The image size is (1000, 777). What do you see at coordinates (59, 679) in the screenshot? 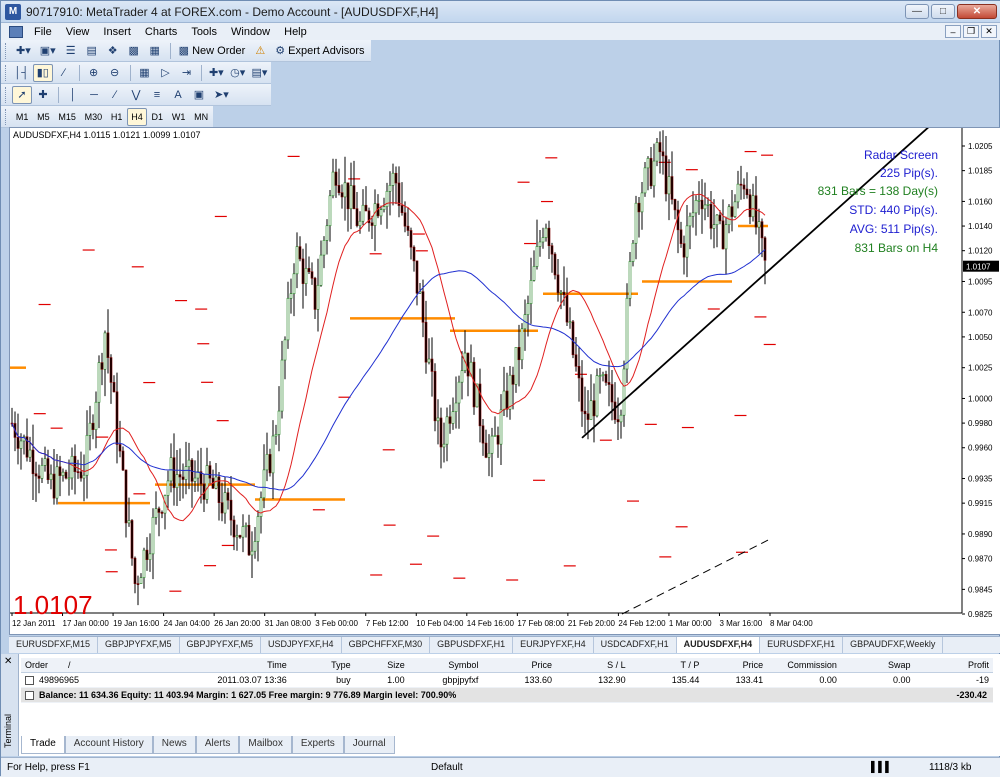
I see `order-id: 49896965` at bounding box center [59, 679].